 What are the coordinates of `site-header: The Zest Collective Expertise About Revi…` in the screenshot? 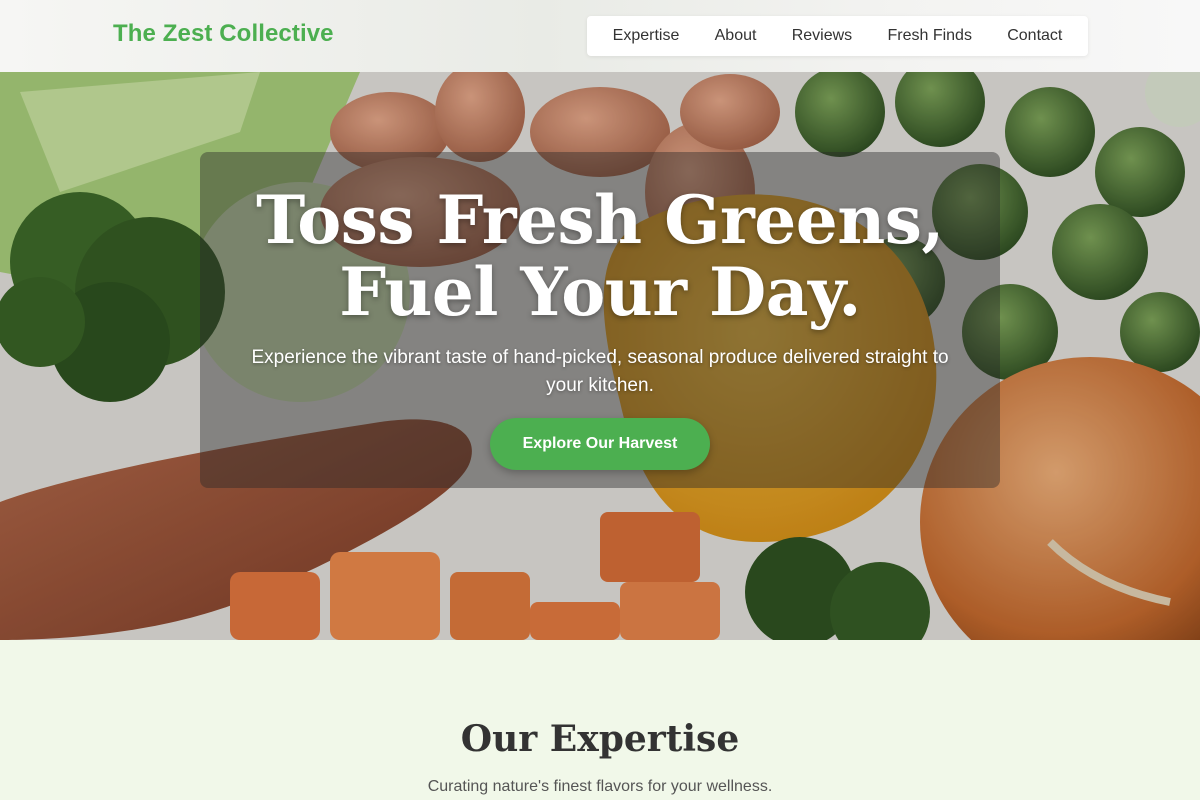 It's located at (600, 36).